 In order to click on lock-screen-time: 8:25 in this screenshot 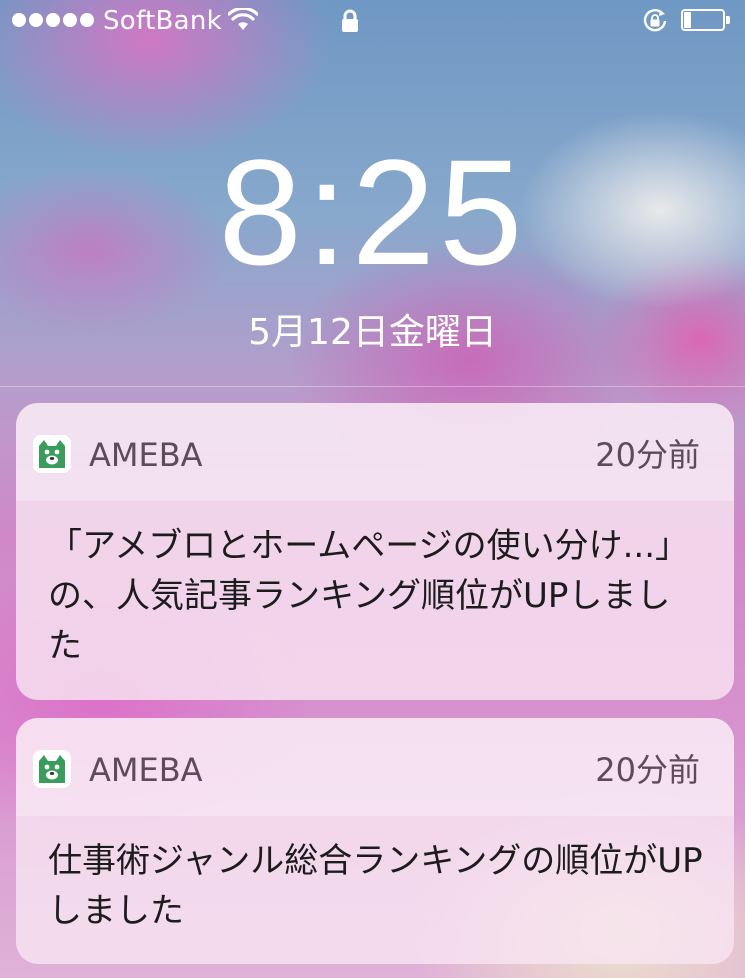, I will do `click(372, 212)`.